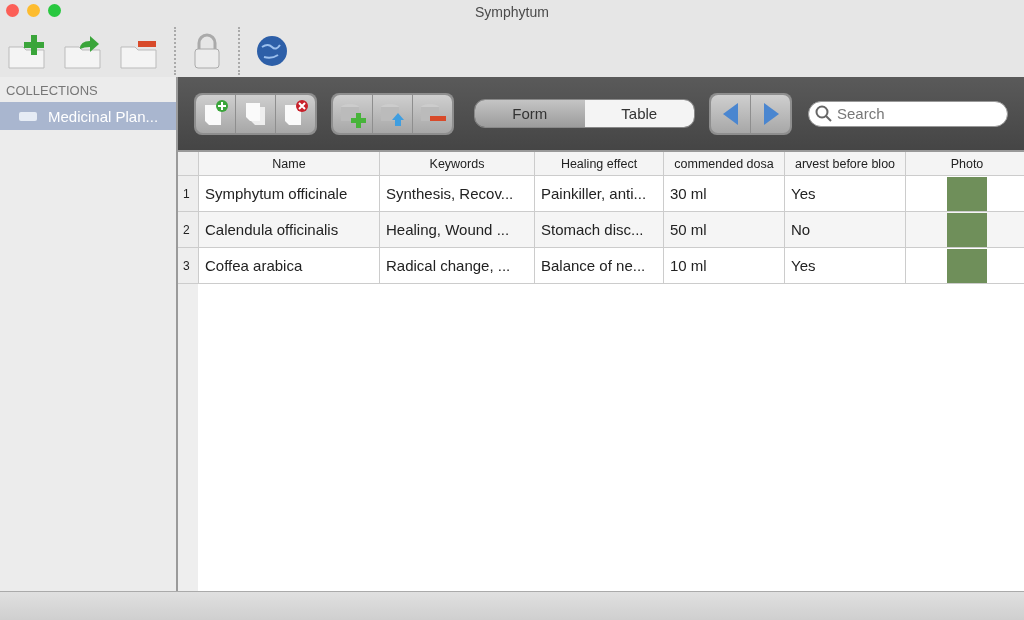  Describe the element at coordinates (28, 116) in the screenshot. I see `collection-icon` at that location.